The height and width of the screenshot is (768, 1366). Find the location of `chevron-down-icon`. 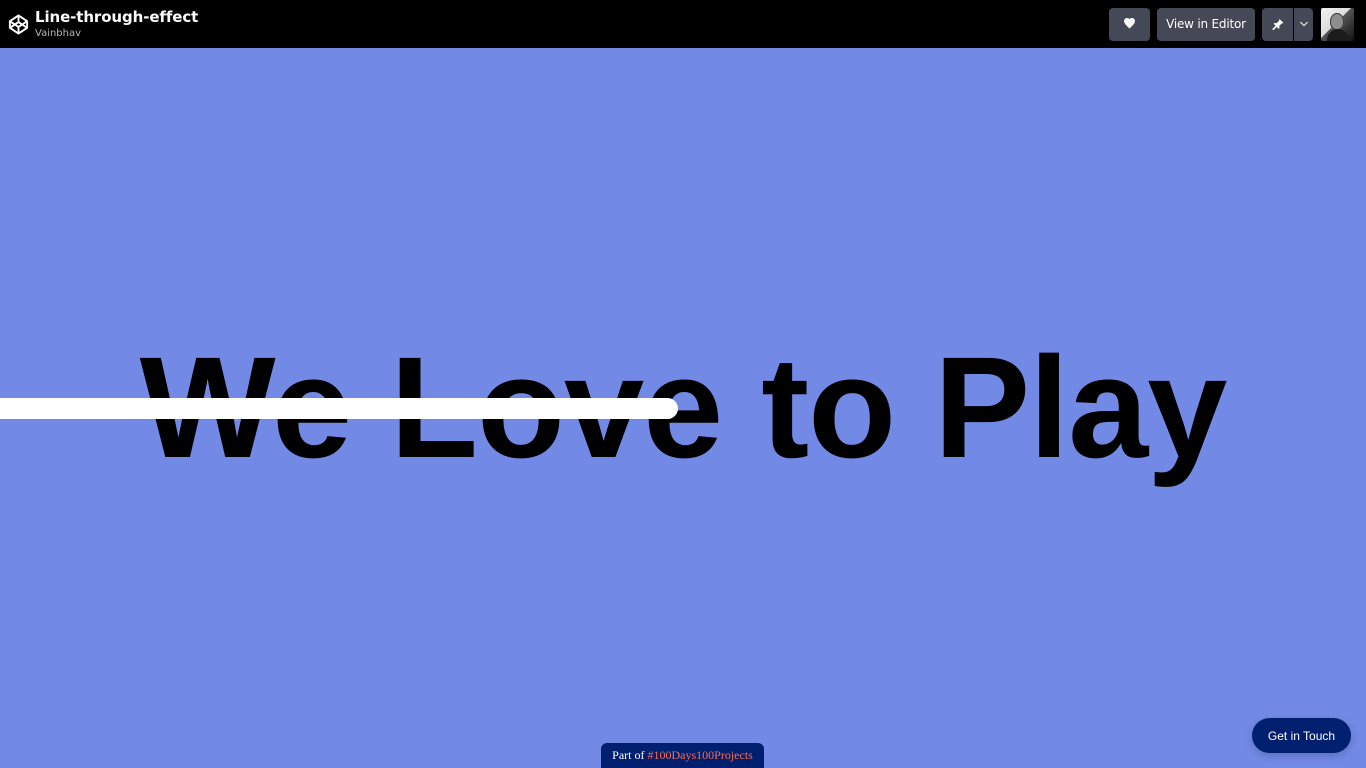

chevron-down-icon is located at coordinates (1303, 24).